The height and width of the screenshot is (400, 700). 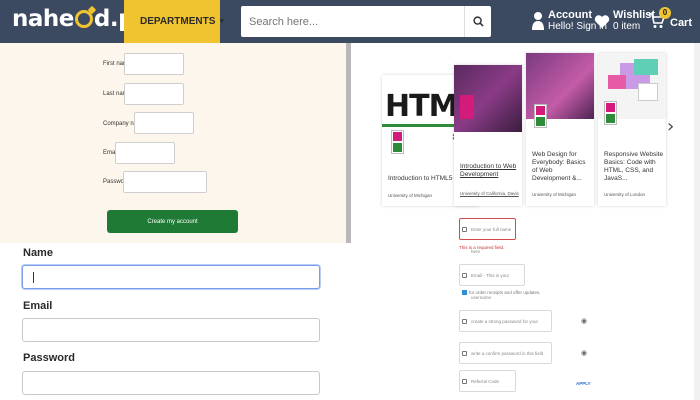 I want to click on carousel-next-arrow: ›, so click(x=670, y=126).